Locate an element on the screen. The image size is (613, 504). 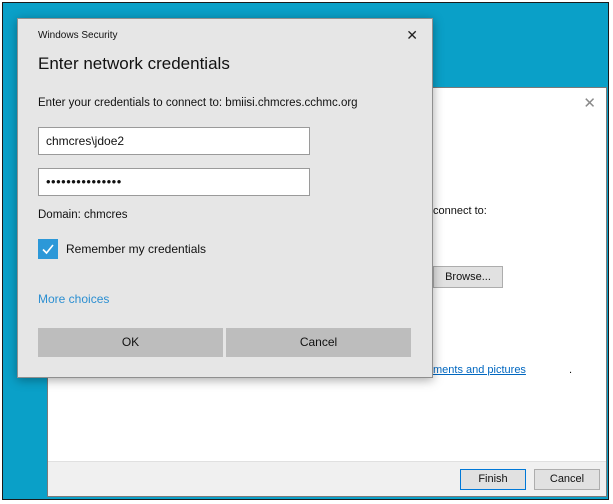
more-choices-link: More choices is located at coordinates (73, 299).